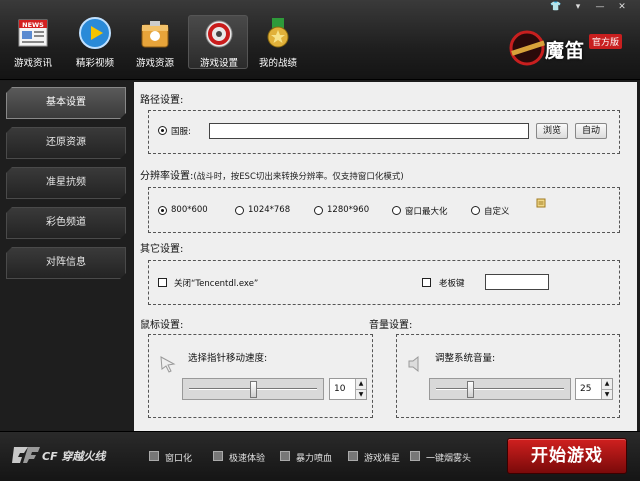 The width and height of the screenshot is (640, 481). I want to click on nav-item-settings: 游戏设置, so click(218, 42).